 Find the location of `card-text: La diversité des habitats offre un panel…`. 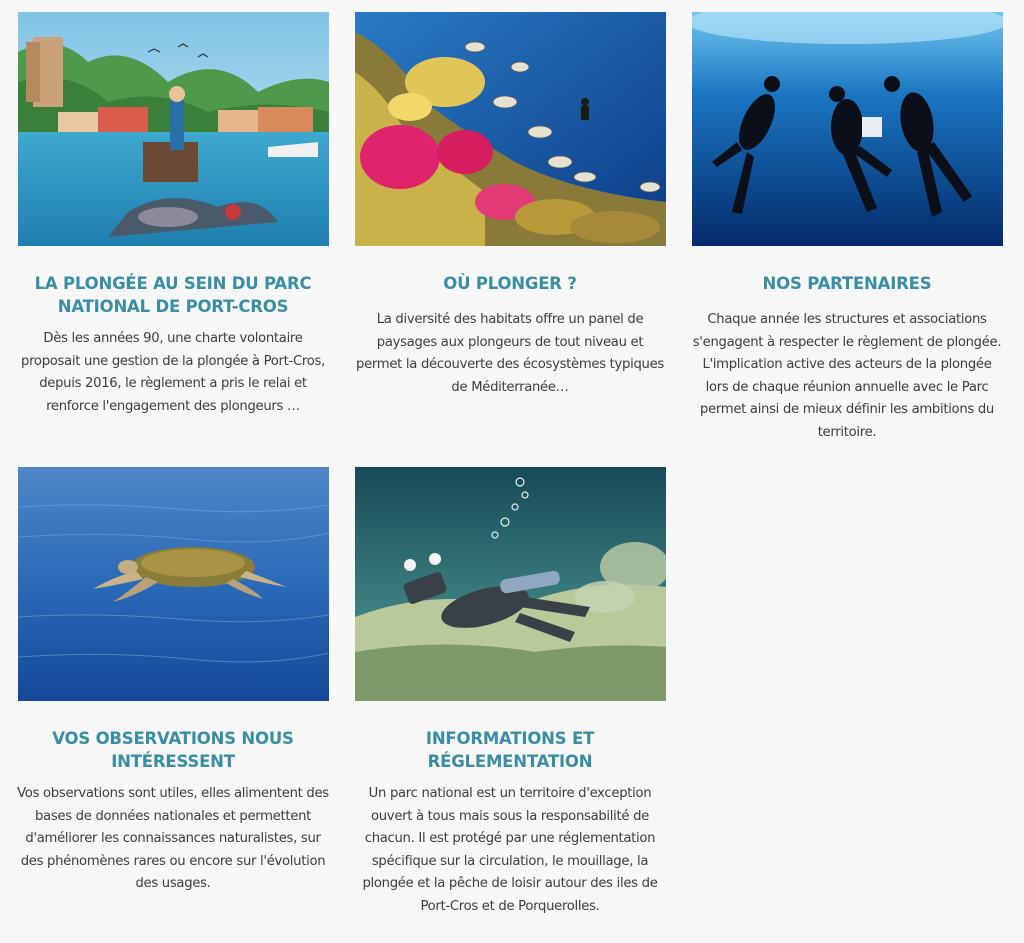

card-text: La diversité des habitats offre un panel… is located at coordinates (510, 353).